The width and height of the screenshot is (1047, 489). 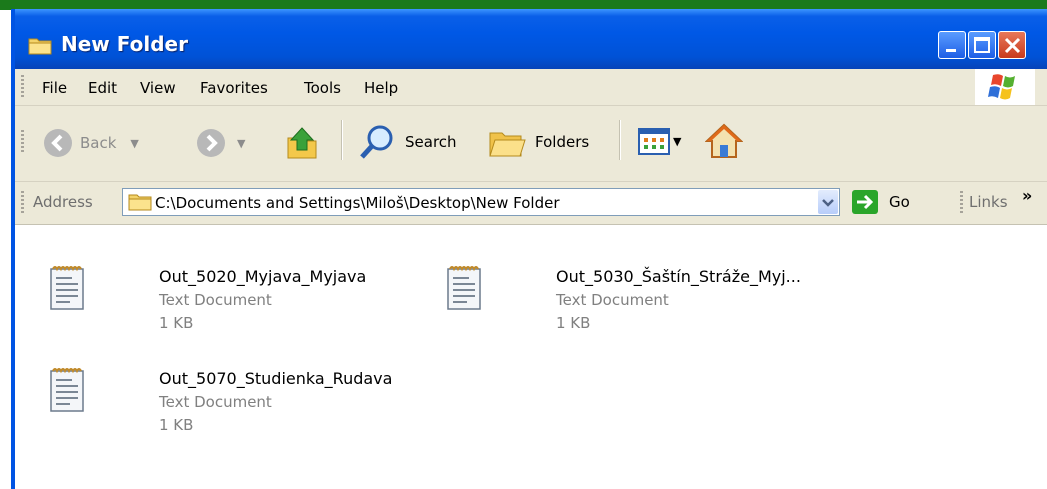 What do you see at coordinates (98, 143) in the screenshot?
I see `back-label: Back` at bounding box center [98, 143].